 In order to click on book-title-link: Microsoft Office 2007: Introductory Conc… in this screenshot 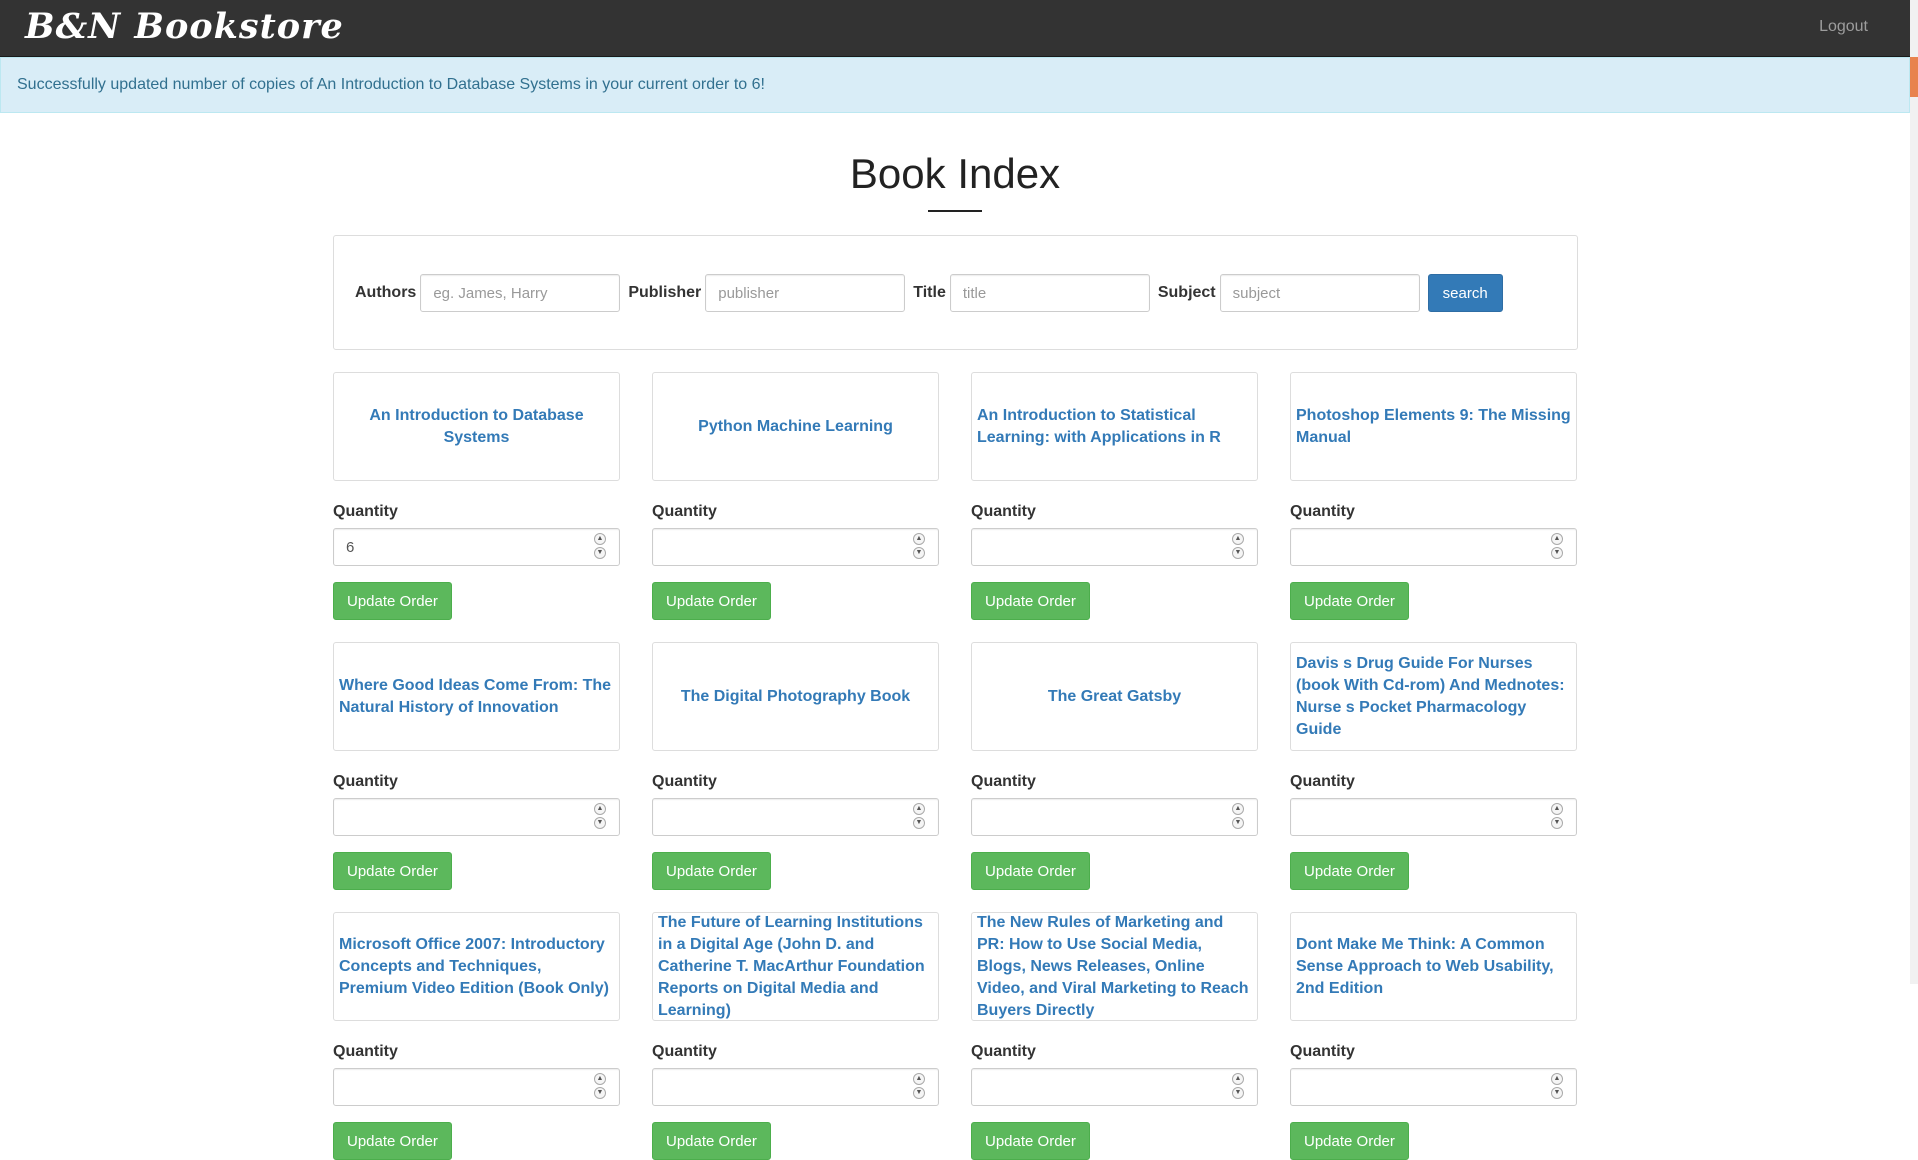, I will do `click(476, 967)`.